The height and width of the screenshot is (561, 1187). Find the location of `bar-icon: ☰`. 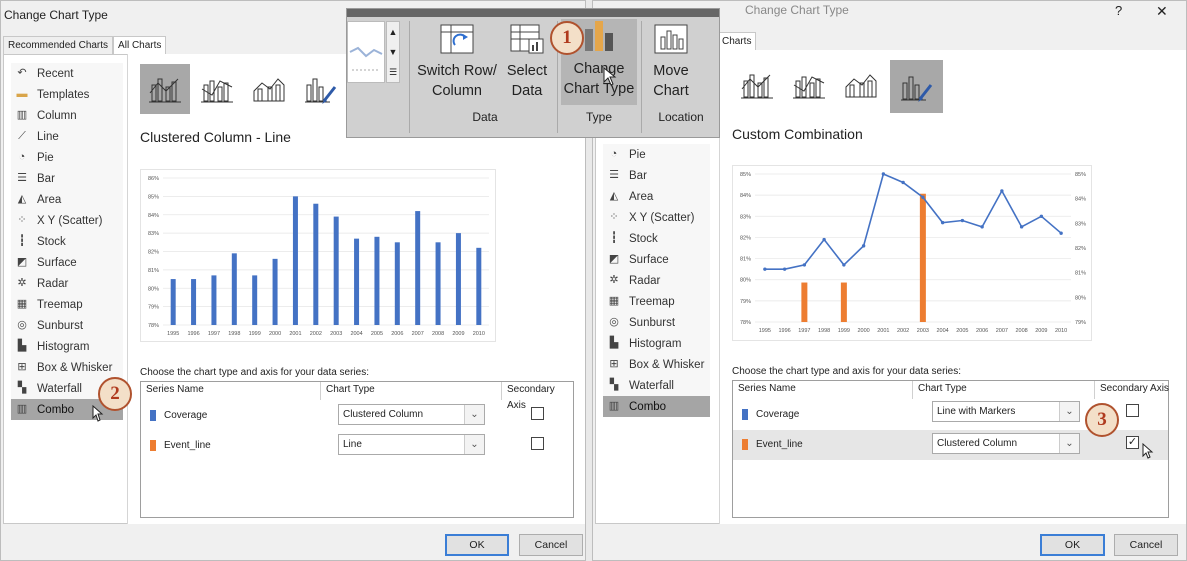

bar-icon: ☰ is located at coordinates (614, 175).